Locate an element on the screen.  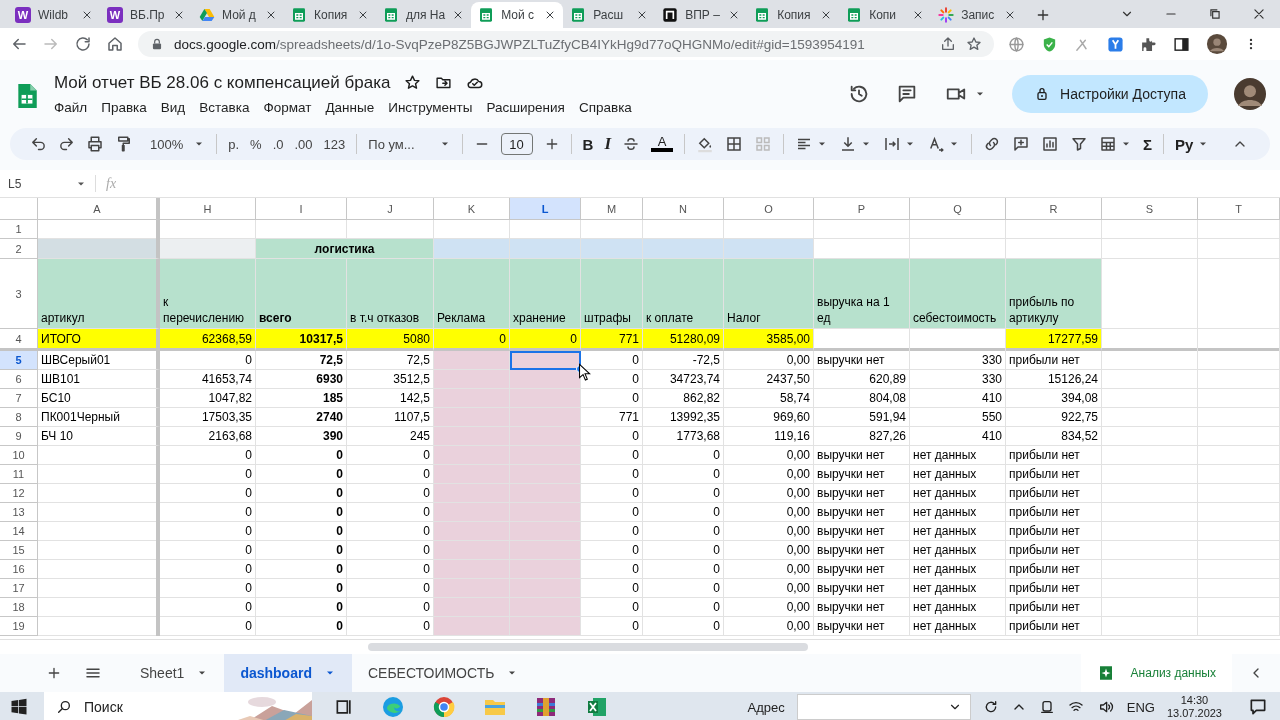
strikethrough-icon is located at coordinates (631, 144).